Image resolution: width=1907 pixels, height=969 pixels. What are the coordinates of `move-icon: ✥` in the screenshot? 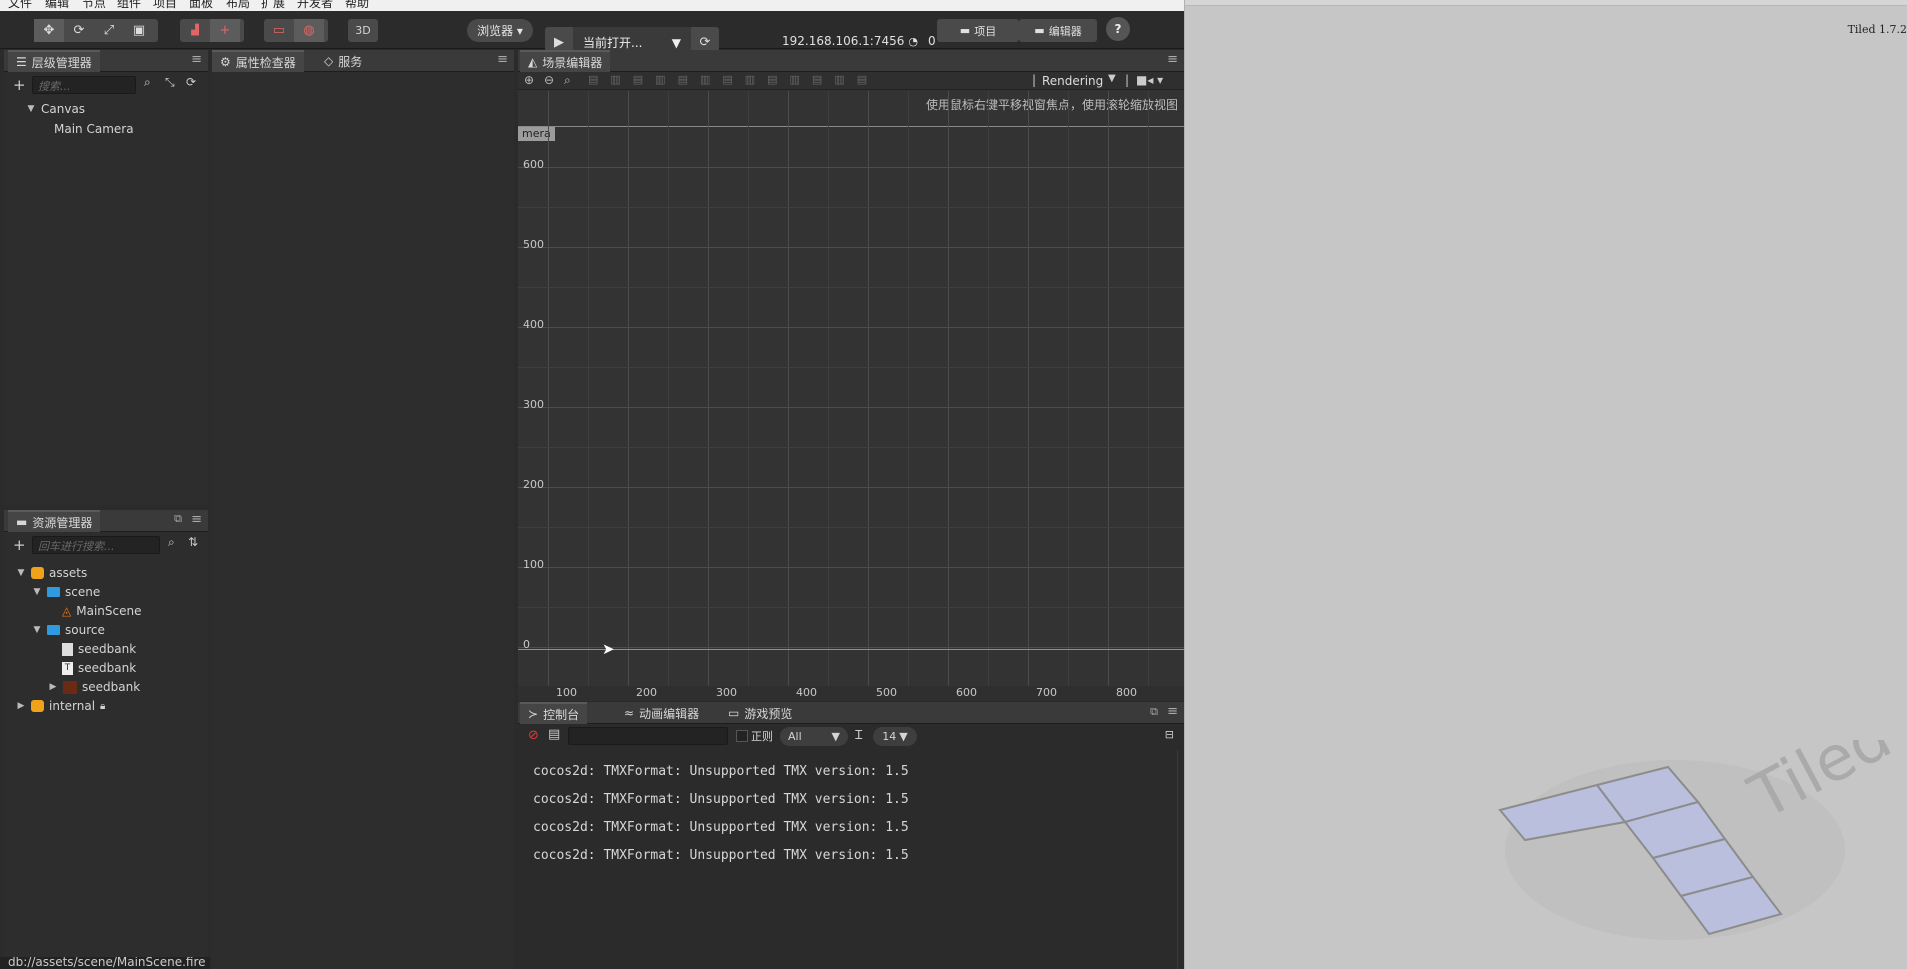 It's located at (49, 30).